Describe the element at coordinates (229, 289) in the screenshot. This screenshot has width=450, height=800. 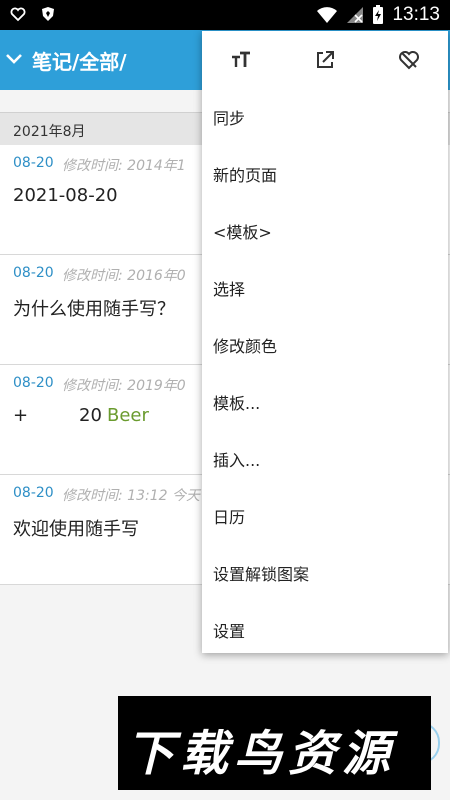
I see `menu-item-label: 选择` at that location.